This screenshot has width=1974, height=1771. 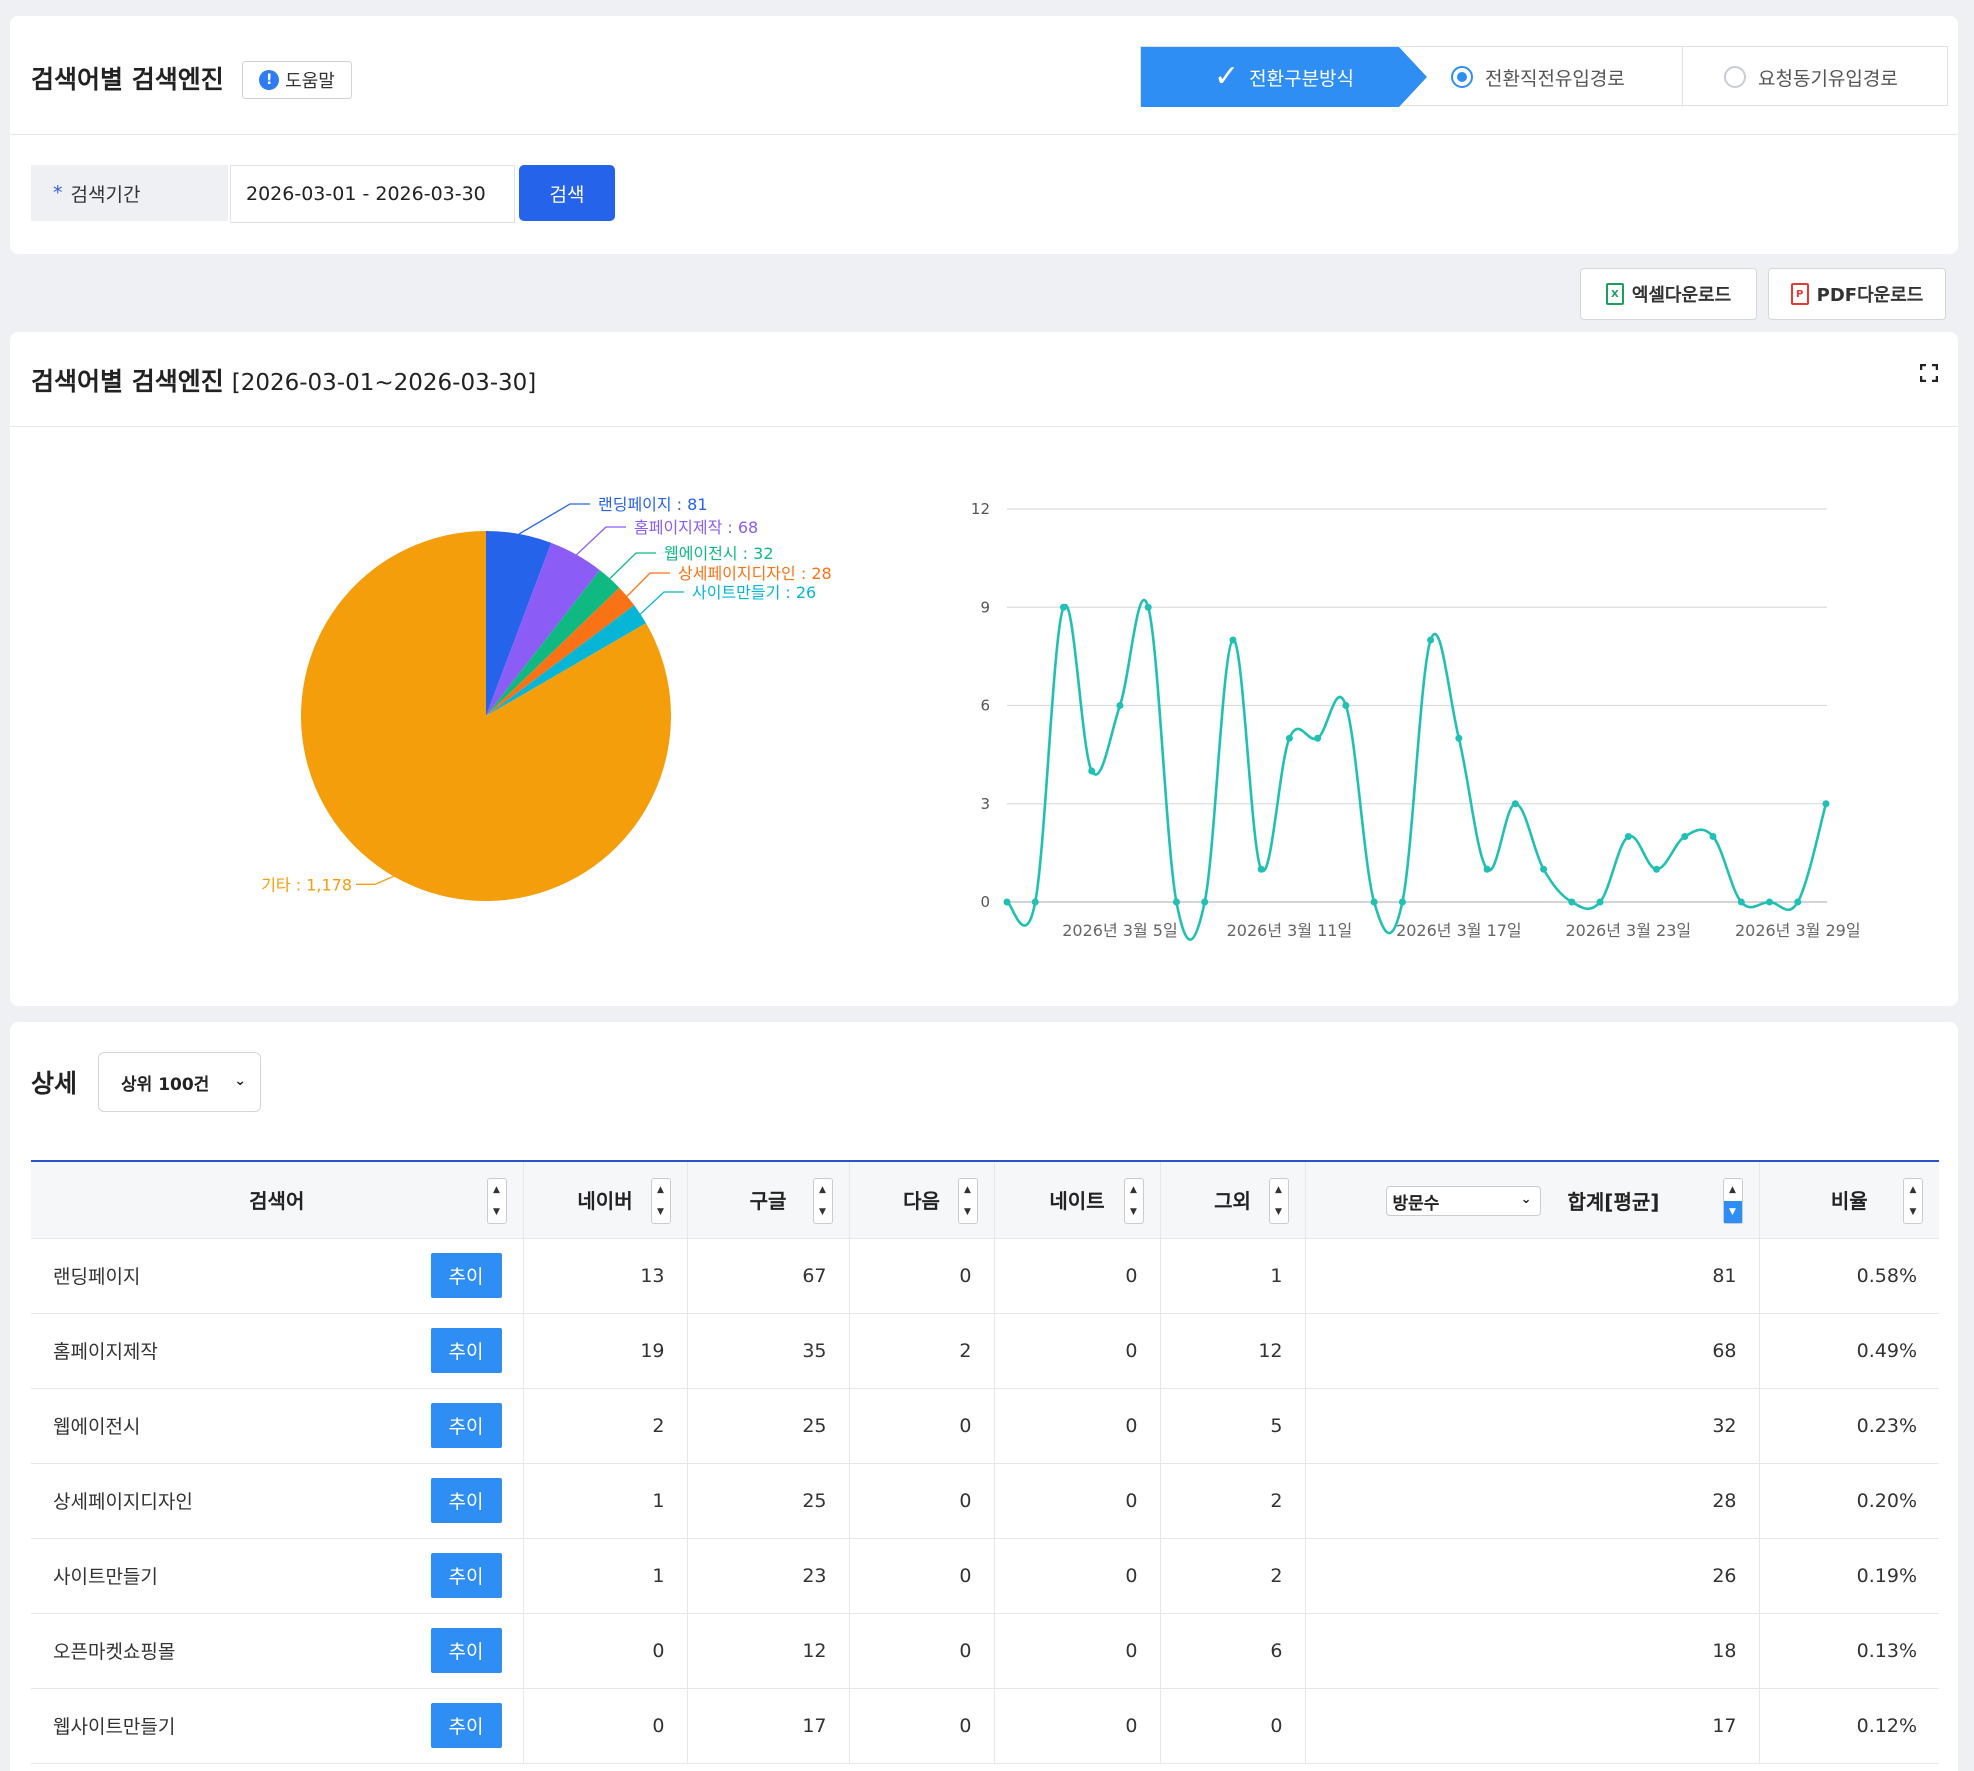 I want to click on chart-date-range: [2026-03-01~2026-03-30], so click(x=384, y=383).